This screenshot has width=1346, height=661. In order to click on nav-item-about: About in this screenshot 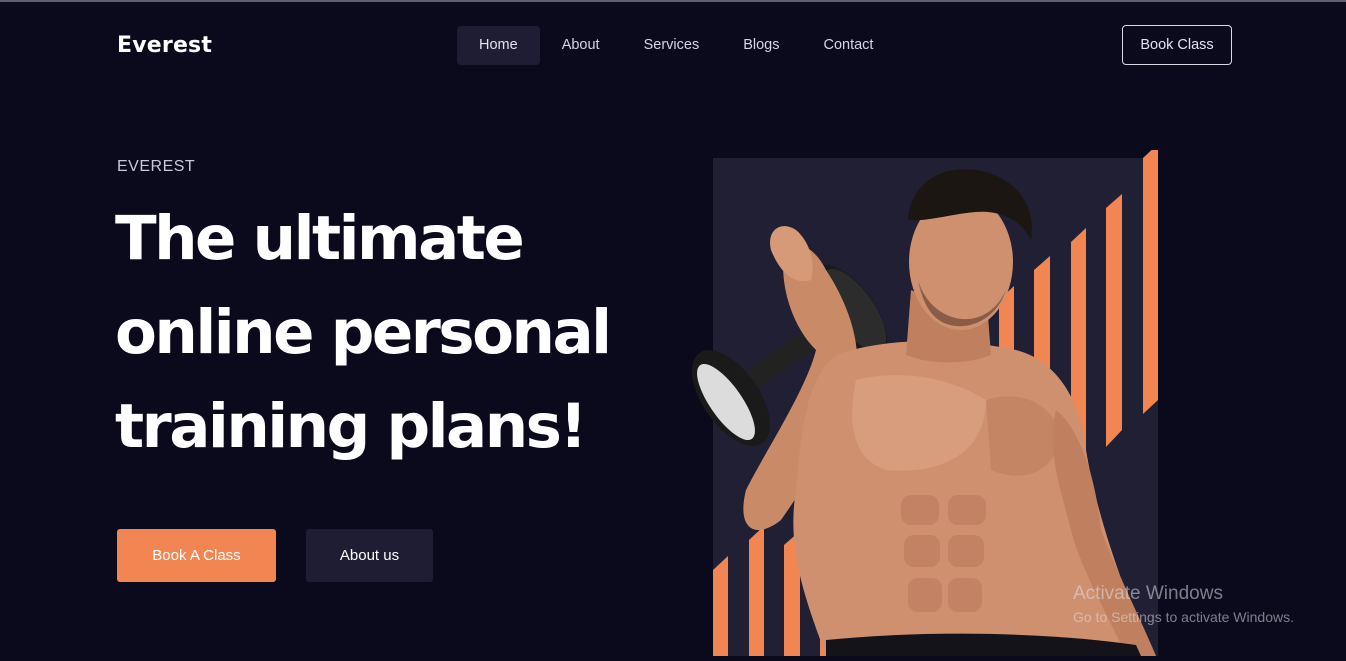, I will do `click(581, 45)`.